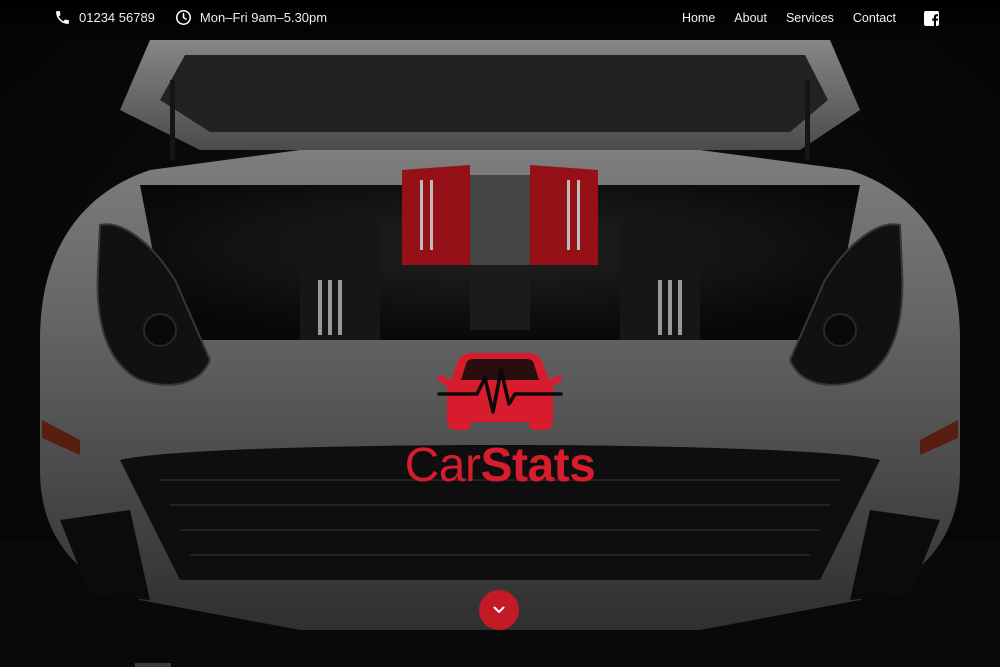 The height and width of the screenshot is (667, 1000). What do you see at coordinates (263, 17) in the screenshot?
I see `hours-text: Mon–Fri 9am–5.30pm` at bounding box center [263, 17].